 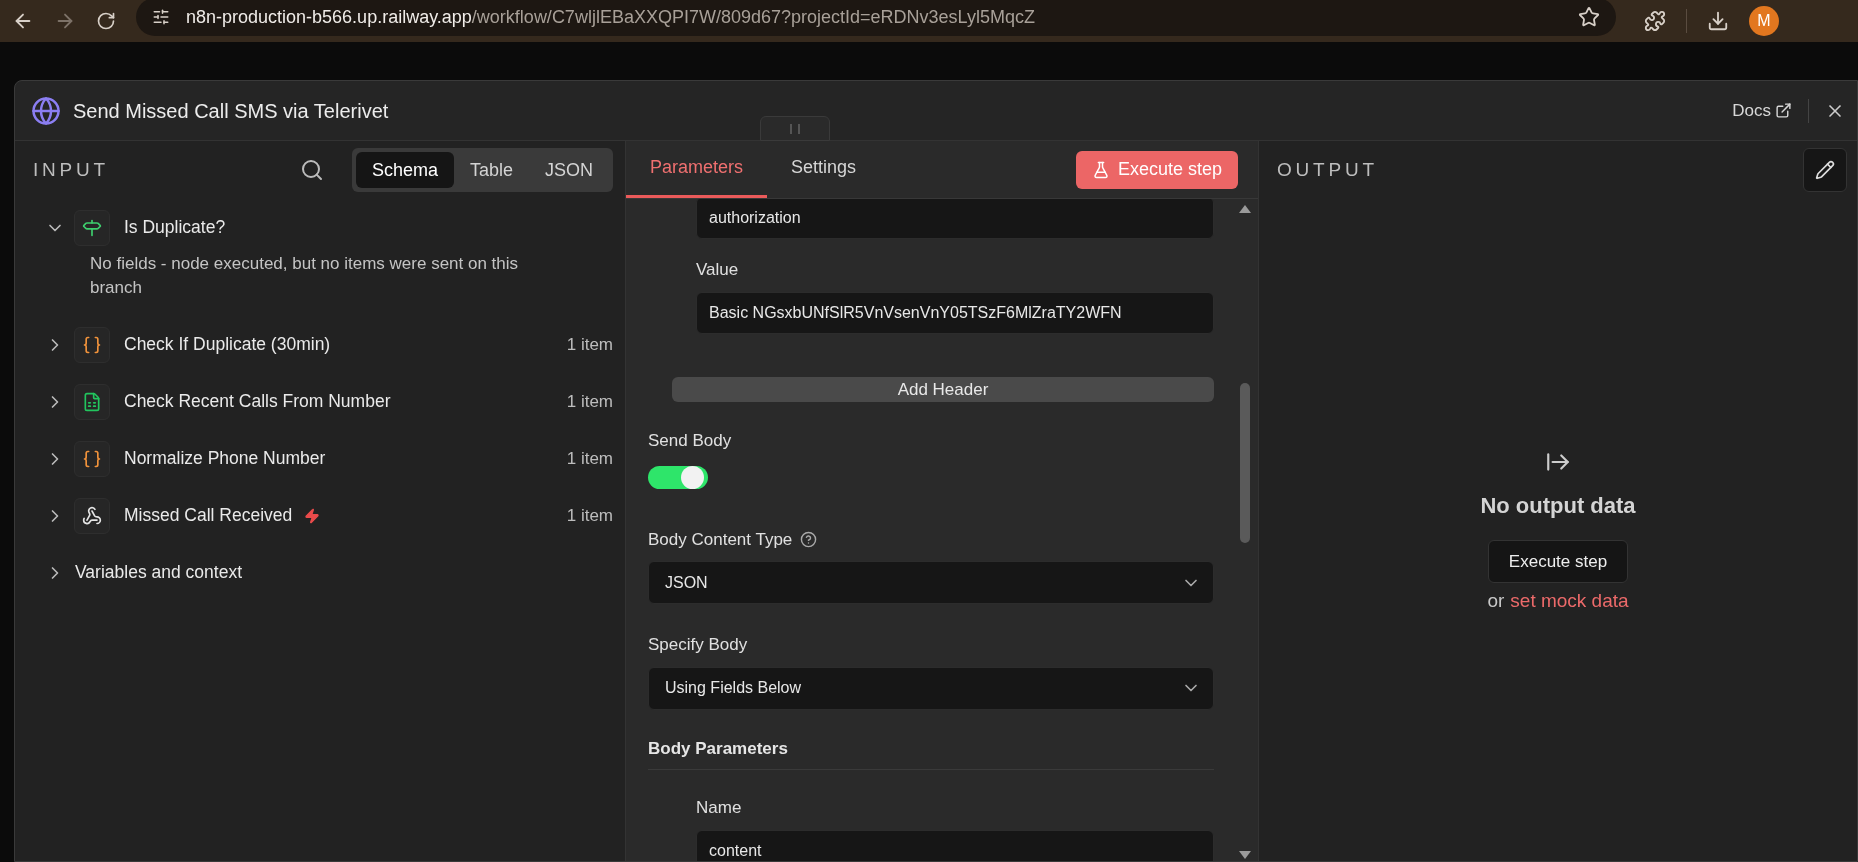 What do you see at coordinates (46, 110) in the screenshot?
I see `globe-icon` at bounding box center [46, 110].